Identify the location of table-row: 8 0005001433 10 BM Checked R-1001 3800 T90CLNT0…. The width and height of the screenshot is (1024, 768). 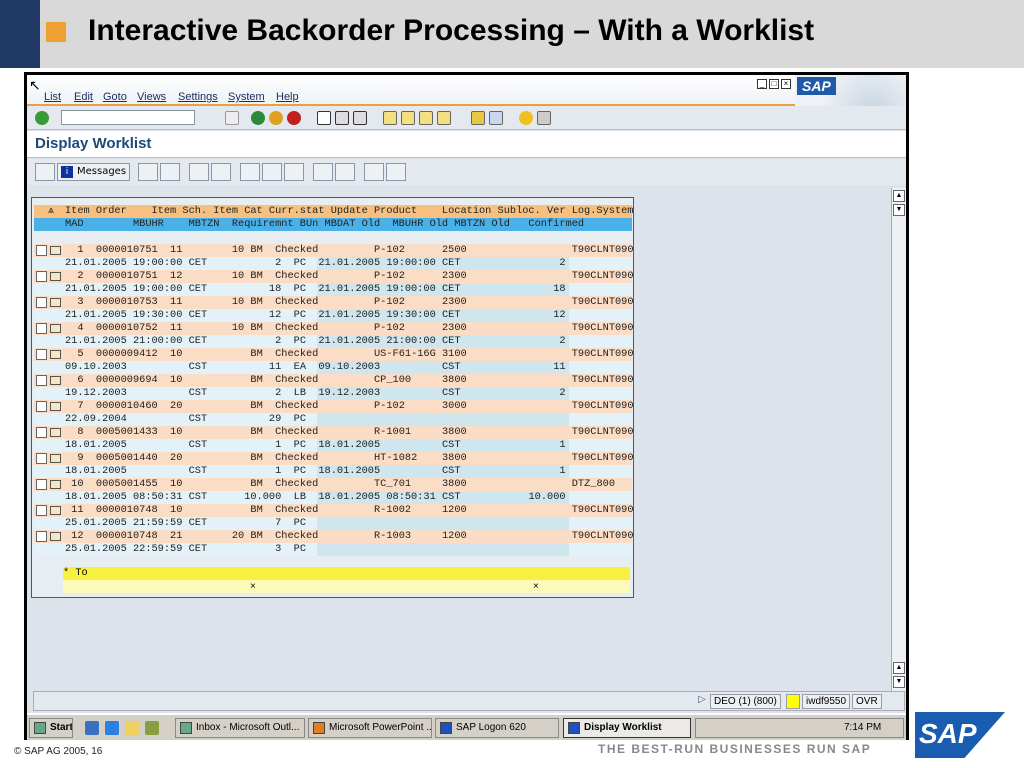
(334, 432).